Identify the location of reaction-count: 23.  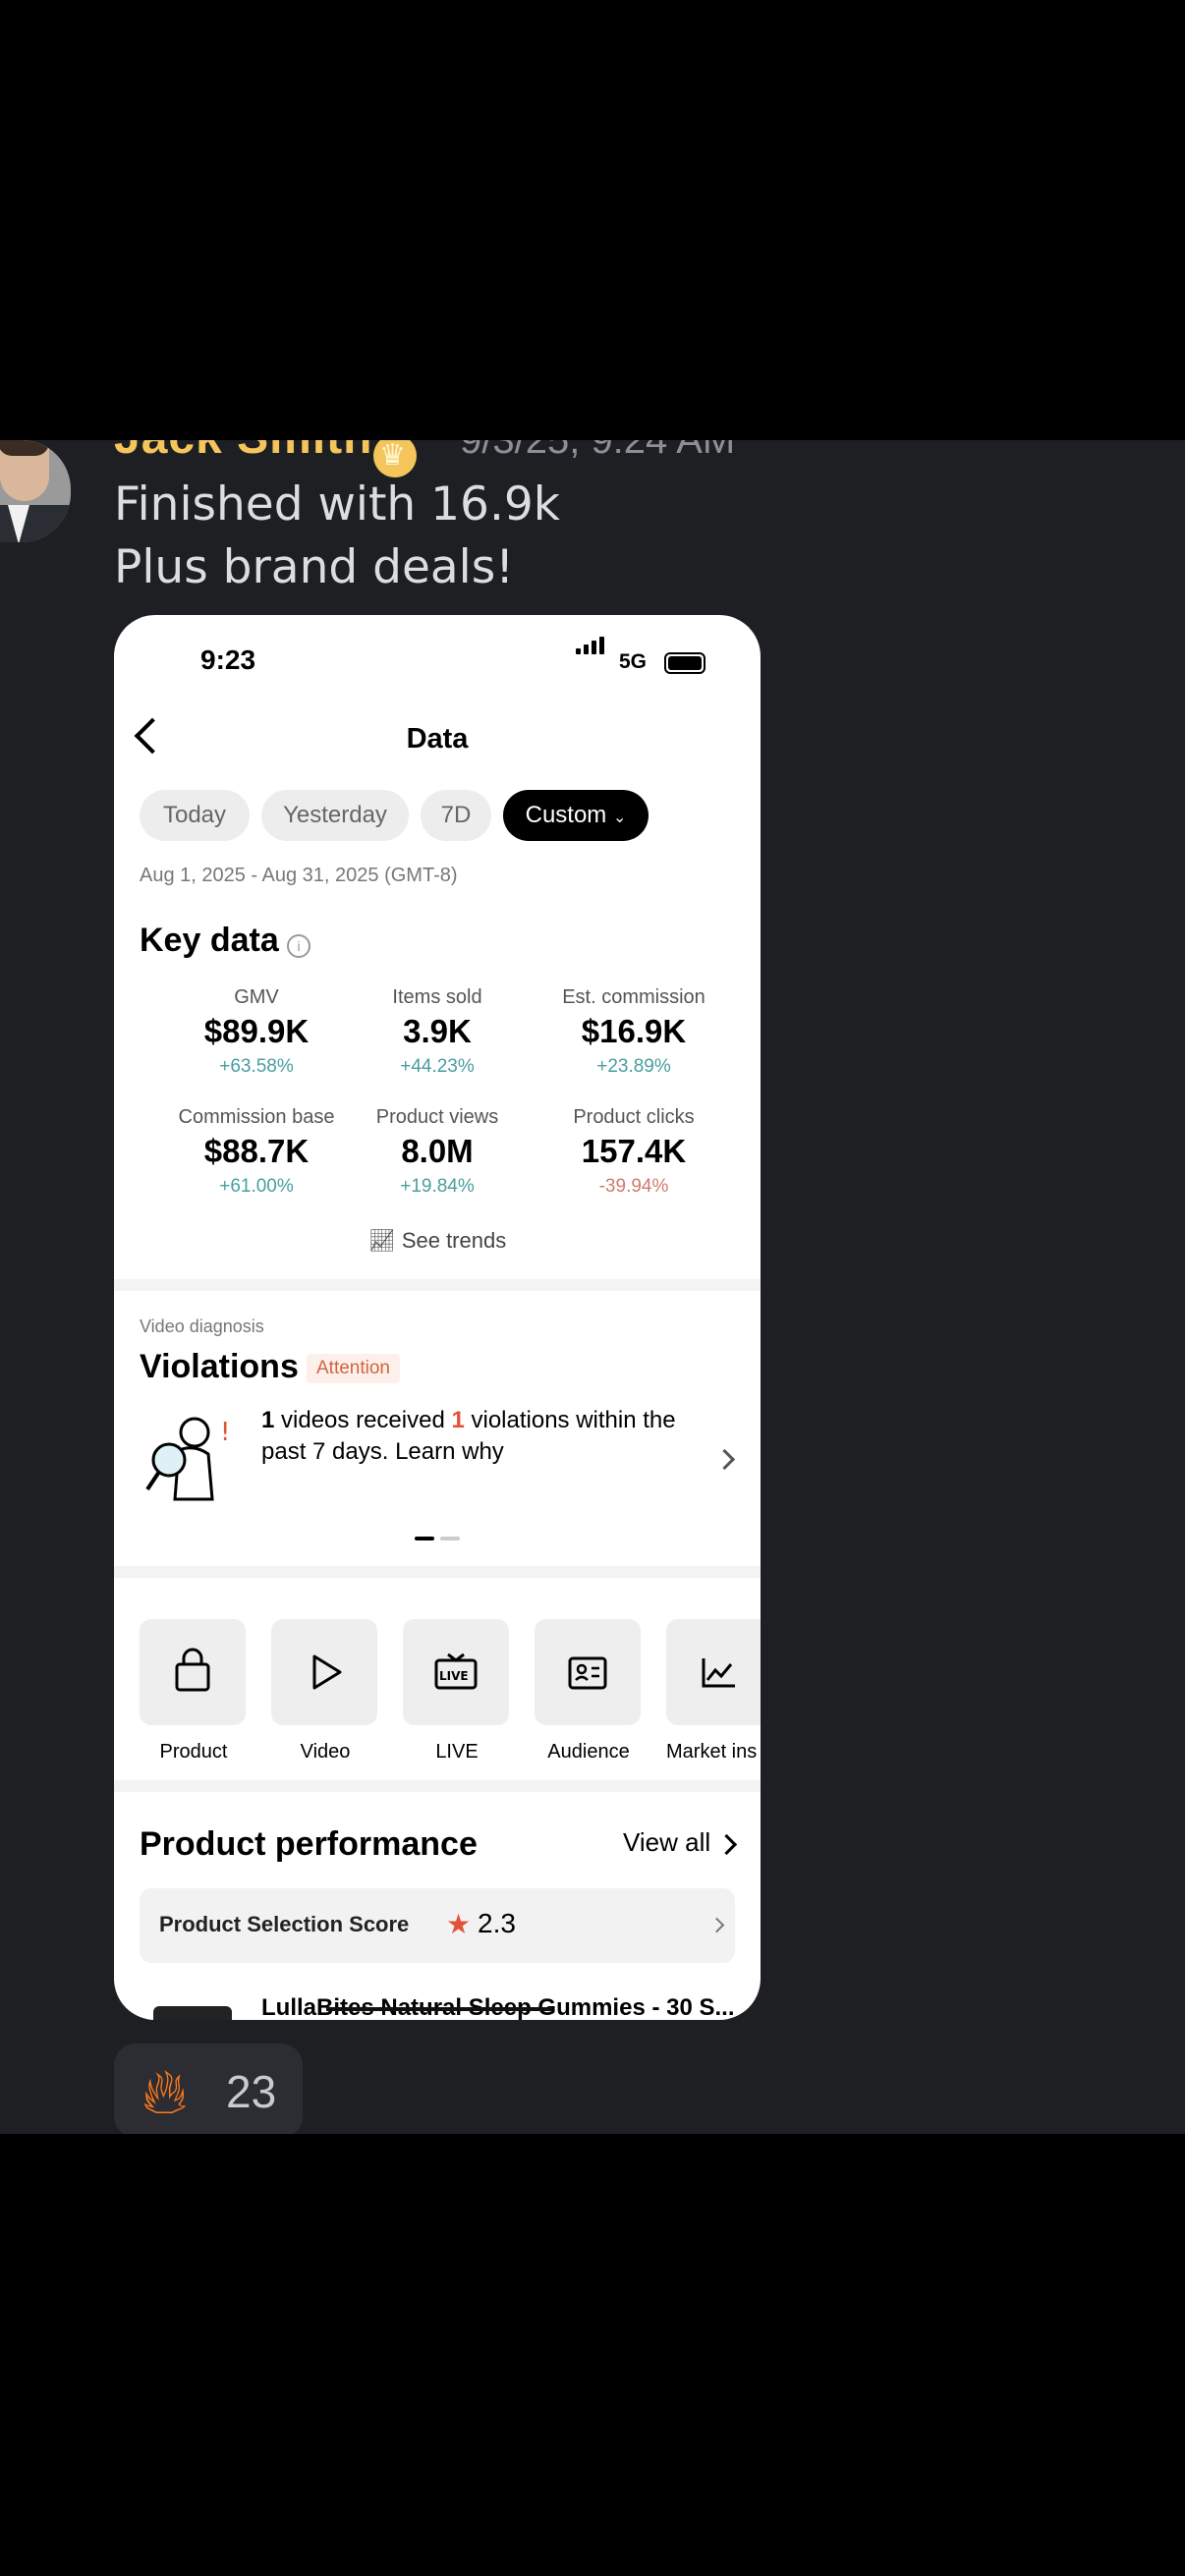
(252, 2091).